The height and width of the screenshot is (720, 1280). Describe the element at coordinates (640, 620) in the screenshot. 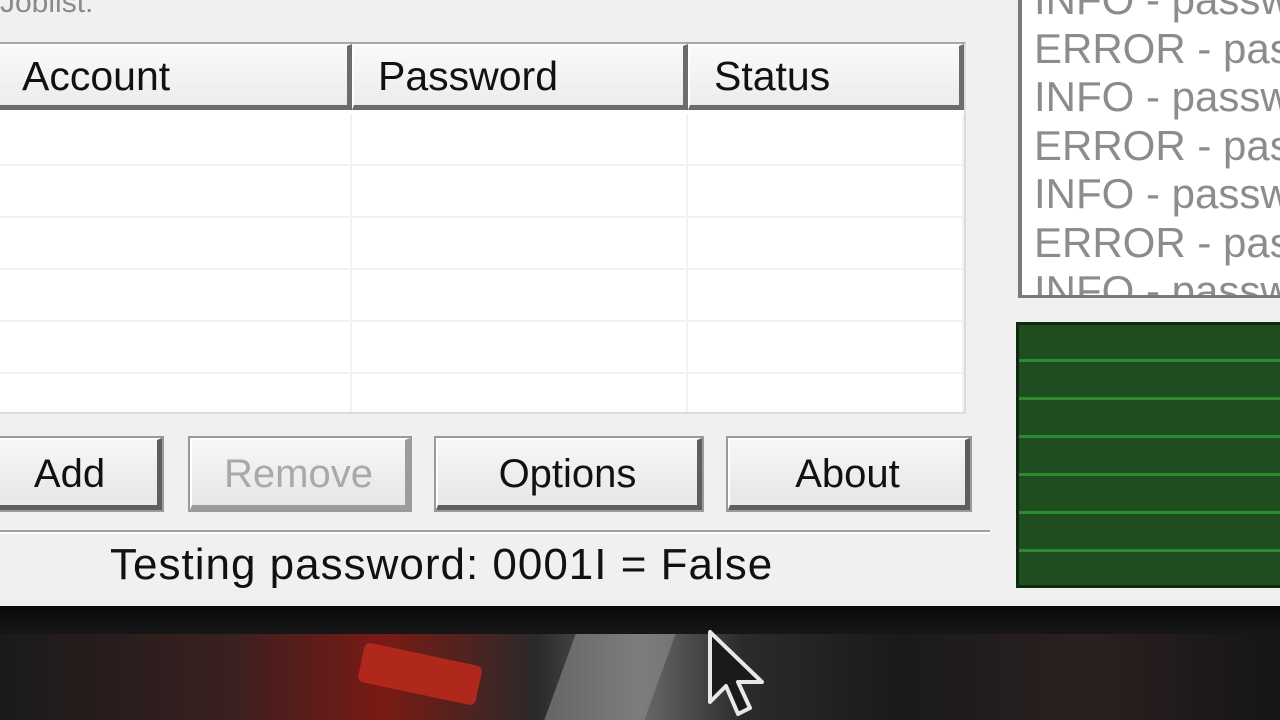

I see `window-shadow` at that location.